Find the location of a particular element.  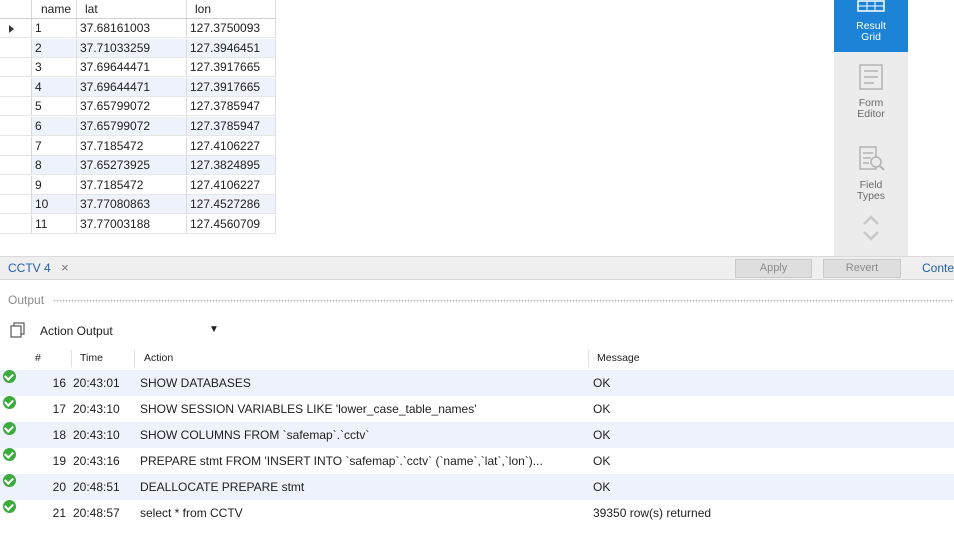

form-editor-label-line2: Editor is located at coordinates (871, 114).